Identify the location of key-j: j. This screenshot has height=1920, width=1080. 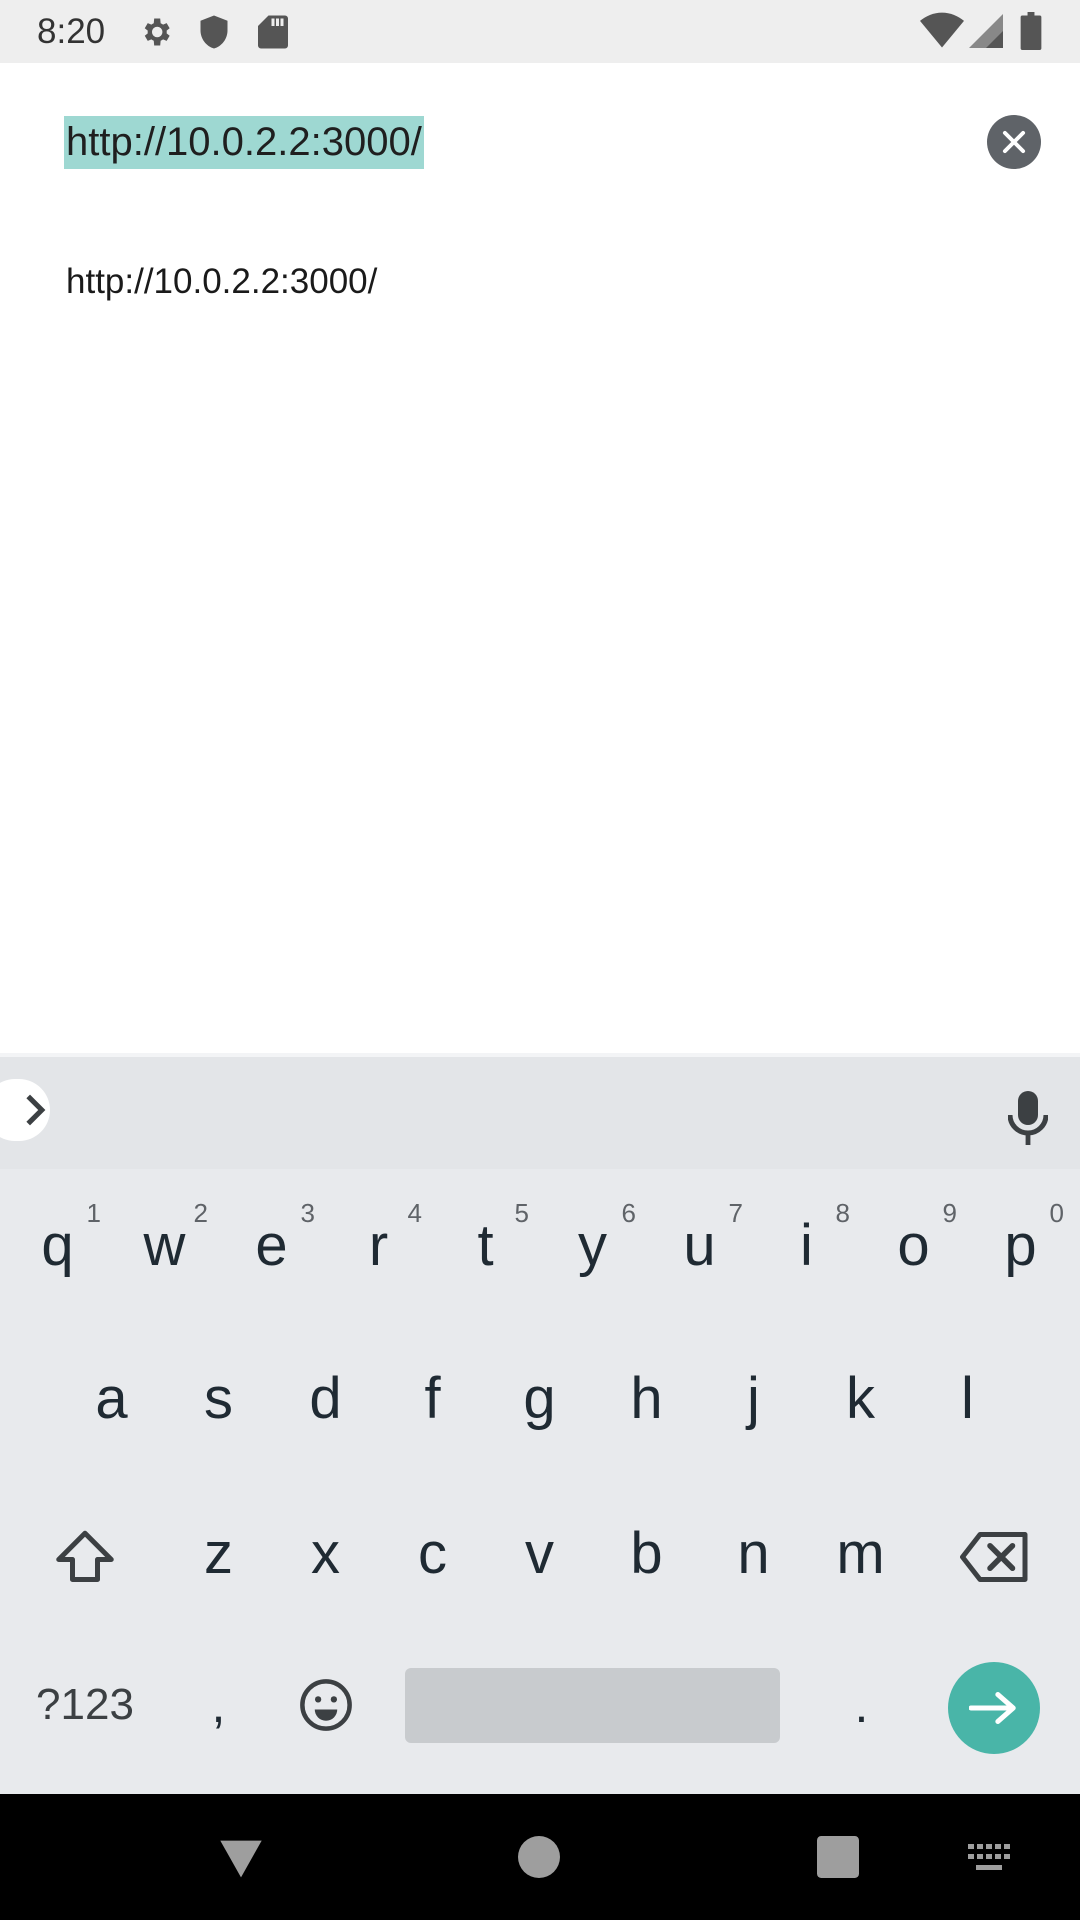
(753, 1398).